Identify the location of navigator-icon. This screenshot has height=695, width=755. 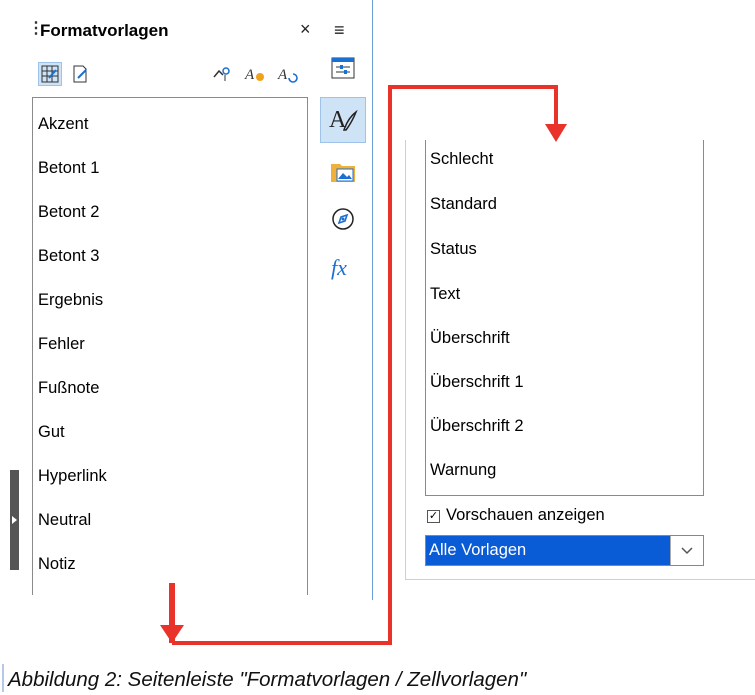
(343, 219).